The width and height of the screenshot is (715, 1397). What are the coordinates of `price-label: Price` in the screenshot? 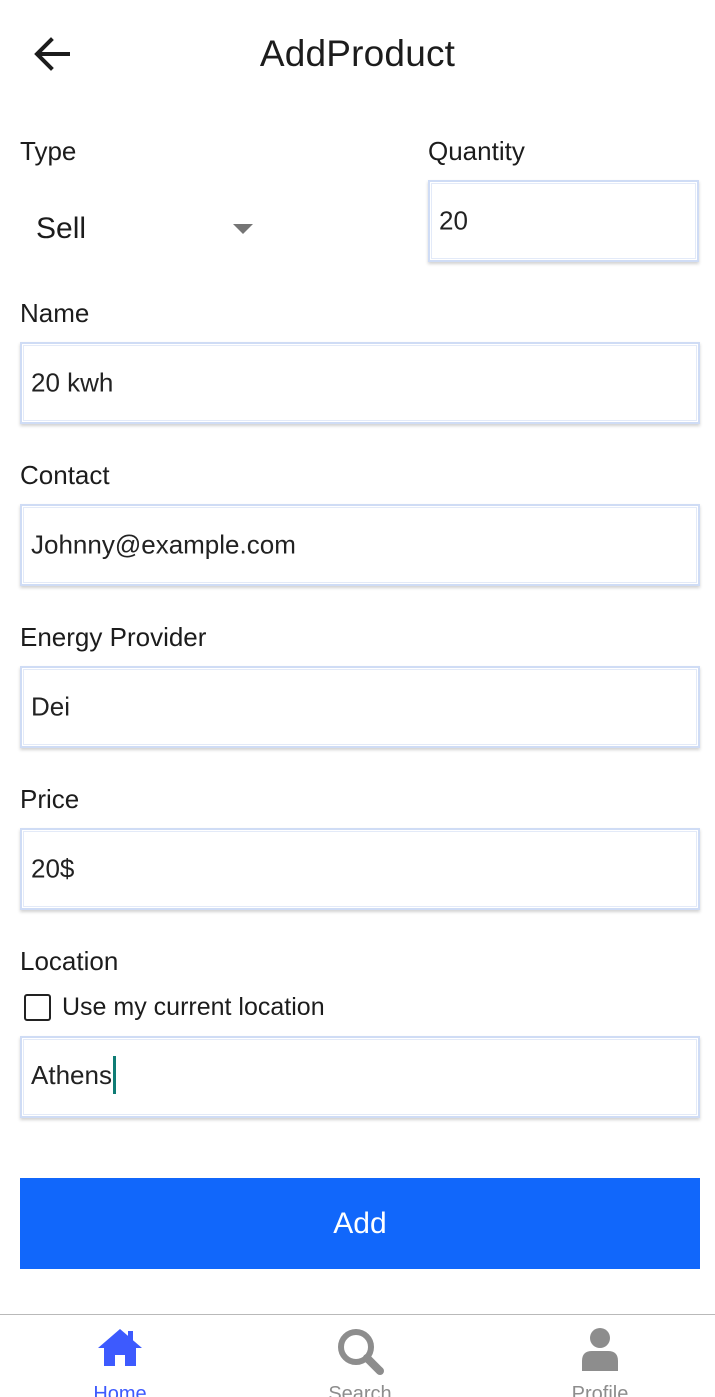 It's located at (50, 799).